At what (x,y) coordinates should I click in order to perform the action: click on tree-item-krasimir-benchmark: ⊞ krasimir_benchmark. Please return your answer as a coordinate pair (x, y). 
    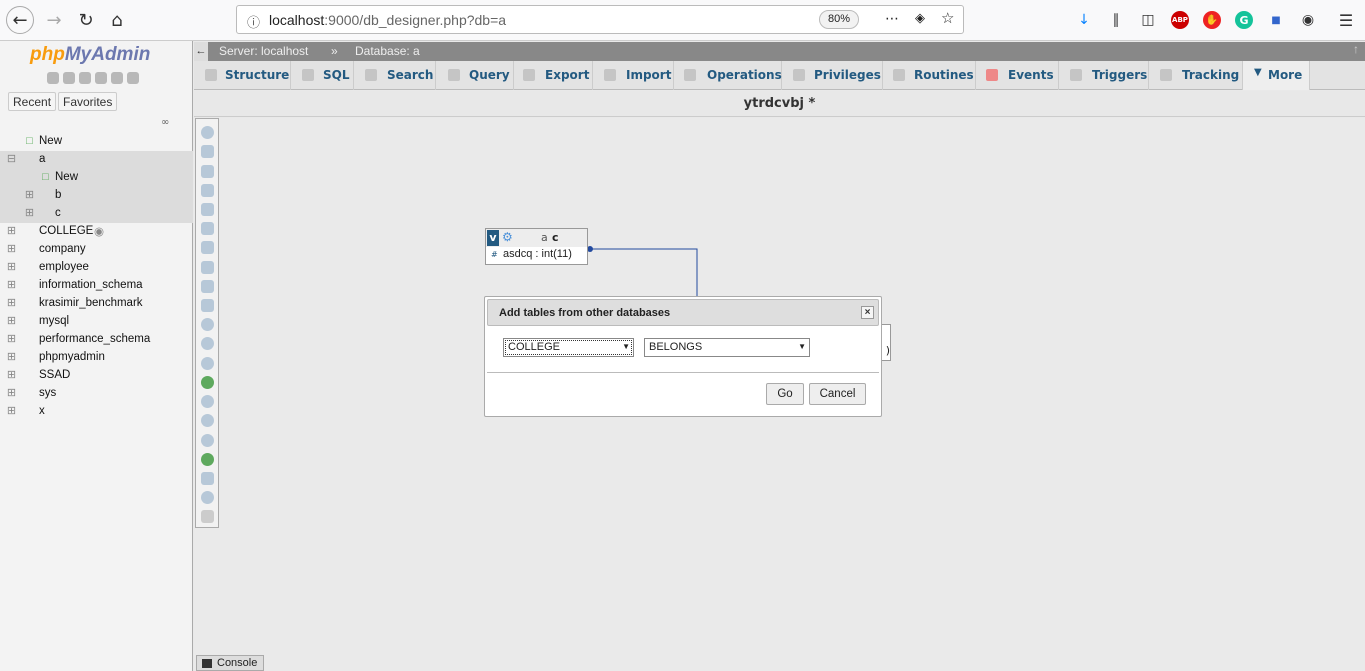
    Looking at the image, I should click on (96, 304).